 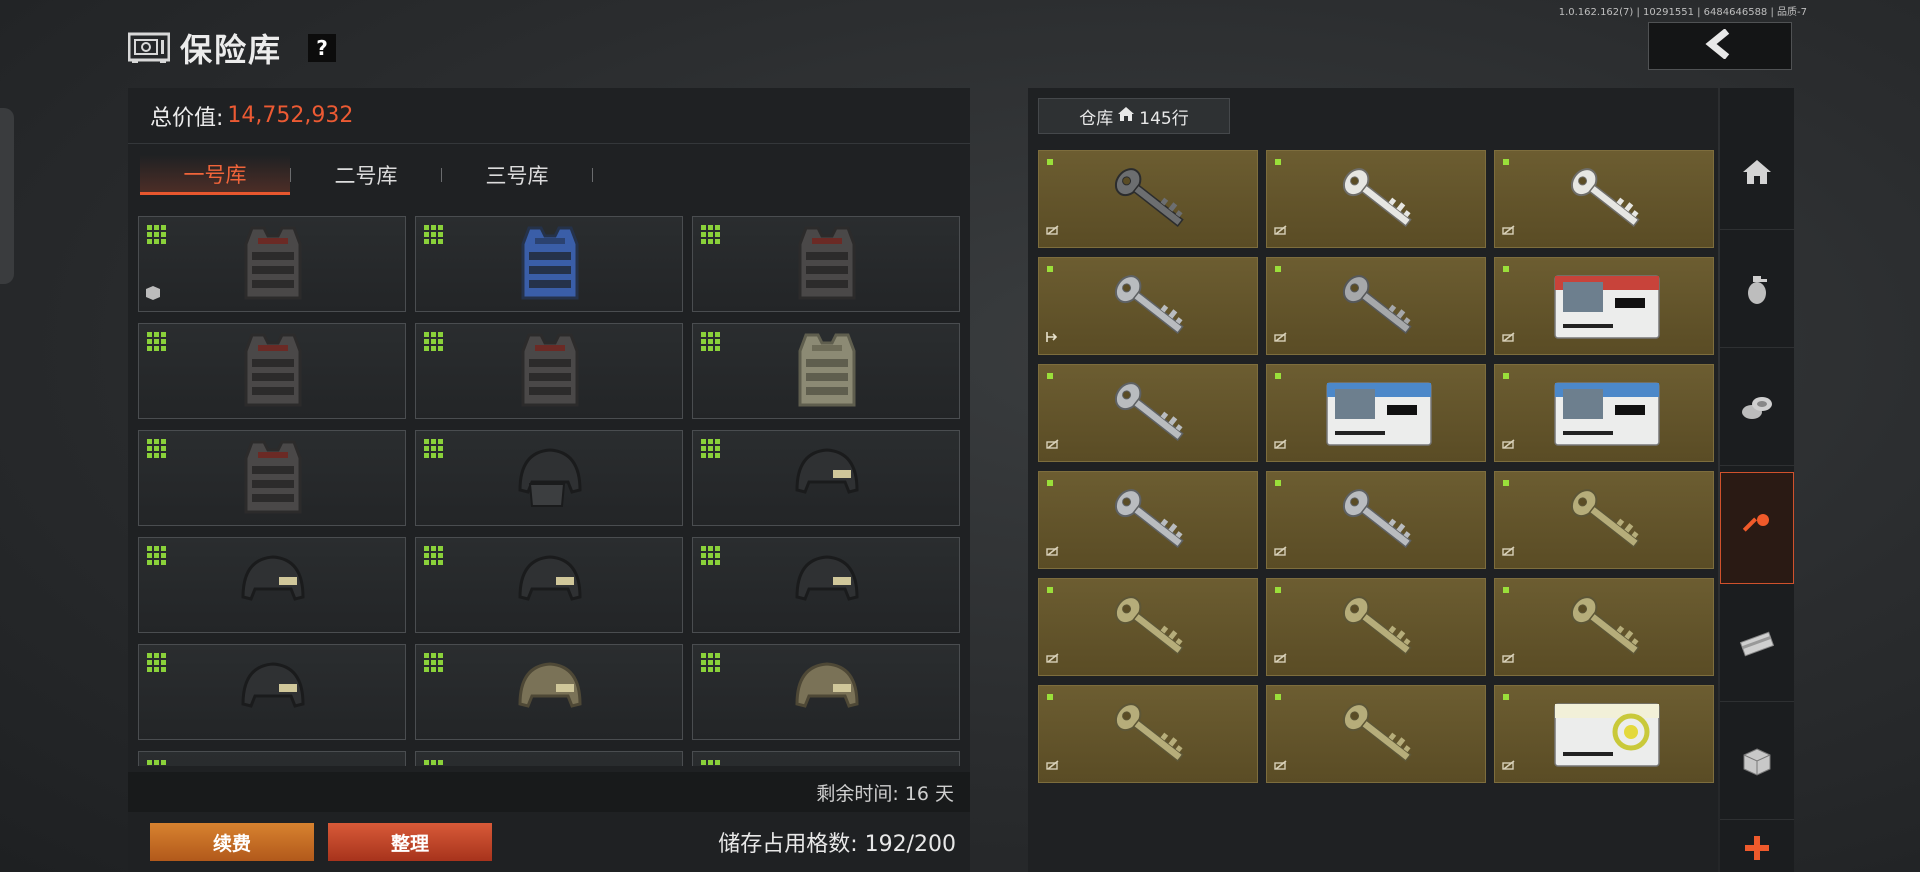 What do you see at coordinates (549, 792) in the screenshot?
I see `remaining-time: 剩余时间: 16 天` at bounding box center [549, 792].